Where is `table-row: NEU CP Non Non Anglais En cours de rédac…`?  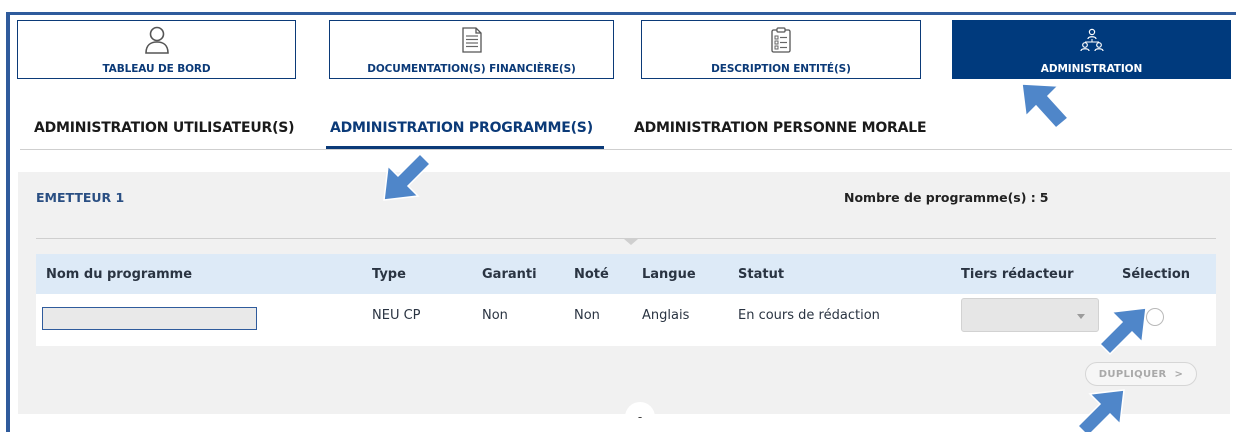 table-row: NEU CP Non Non Anglais En cours de rédac… is located at coordinates (626, 320).